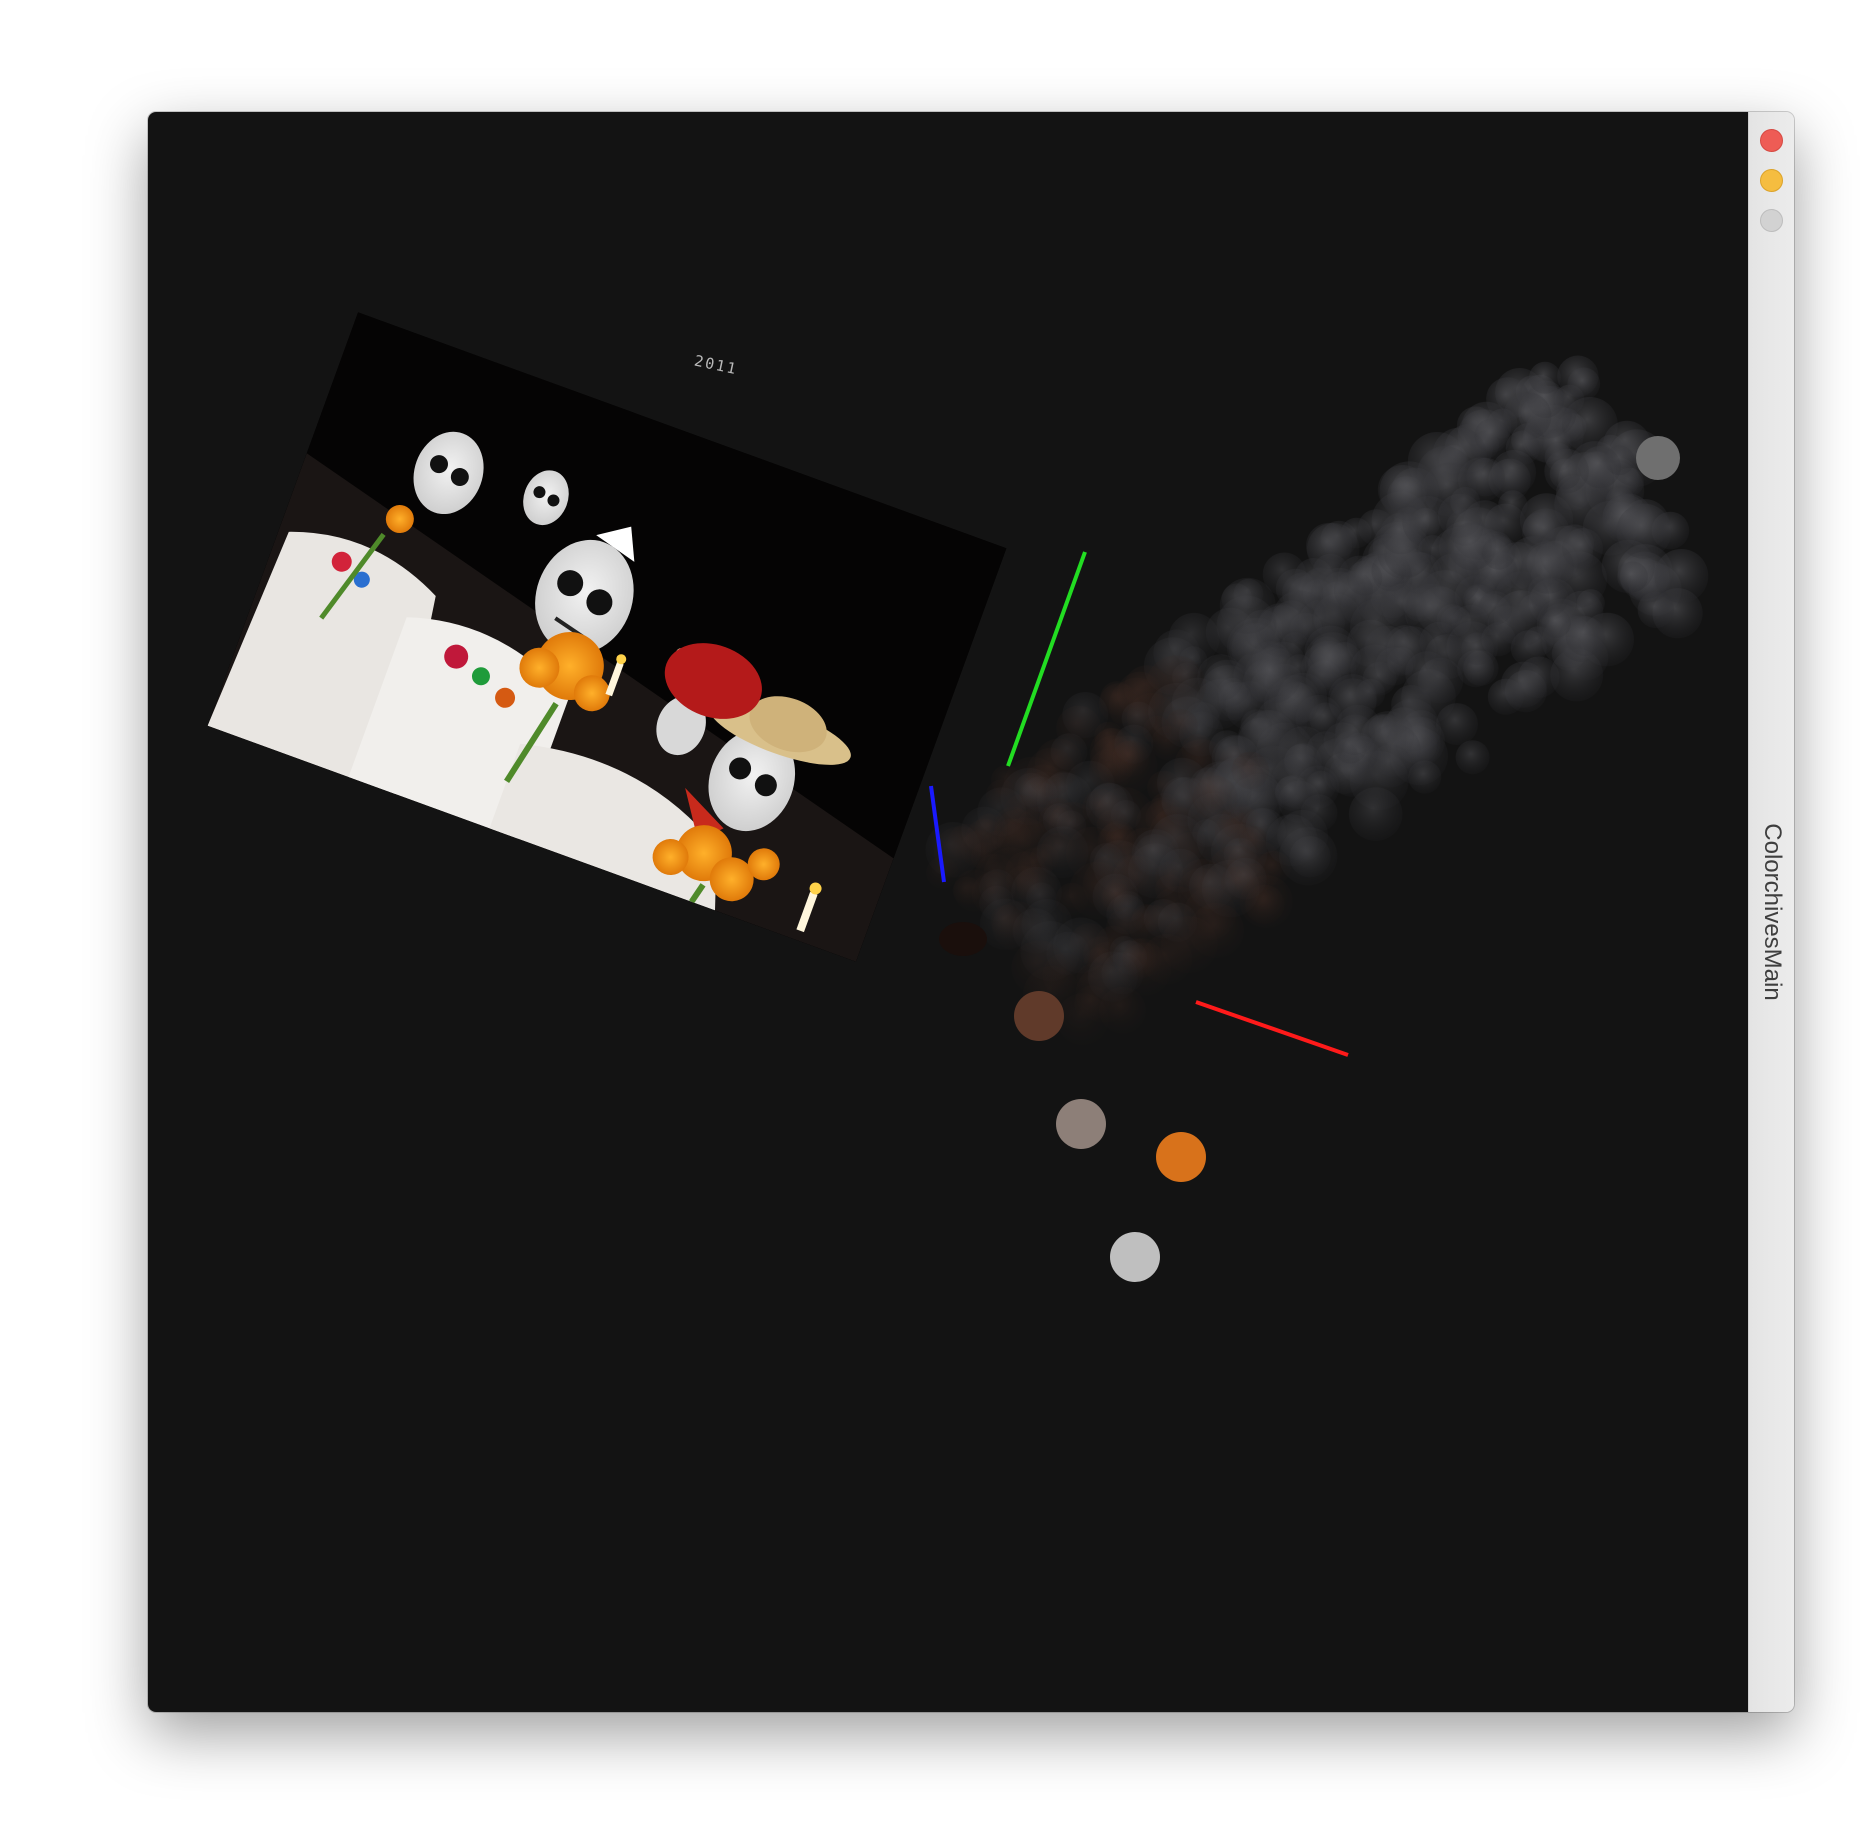 This screenshot has width=1868, height=1824. I want to click on brightest-point, so click(1658, 458).